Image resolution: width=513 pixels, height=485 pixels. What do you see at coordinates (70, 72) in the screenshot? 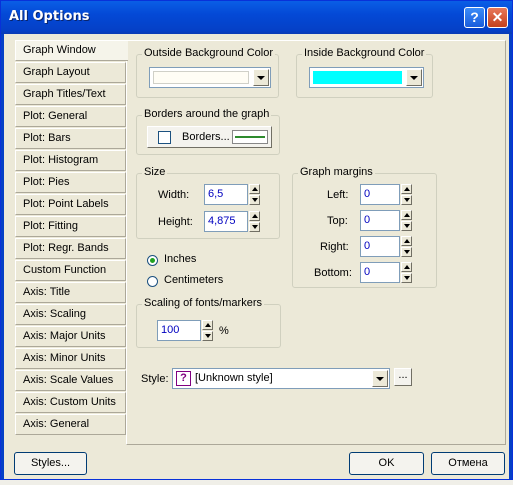
I see `tab-graph-layout: Graph Layout` at bounding box center [70, 72].